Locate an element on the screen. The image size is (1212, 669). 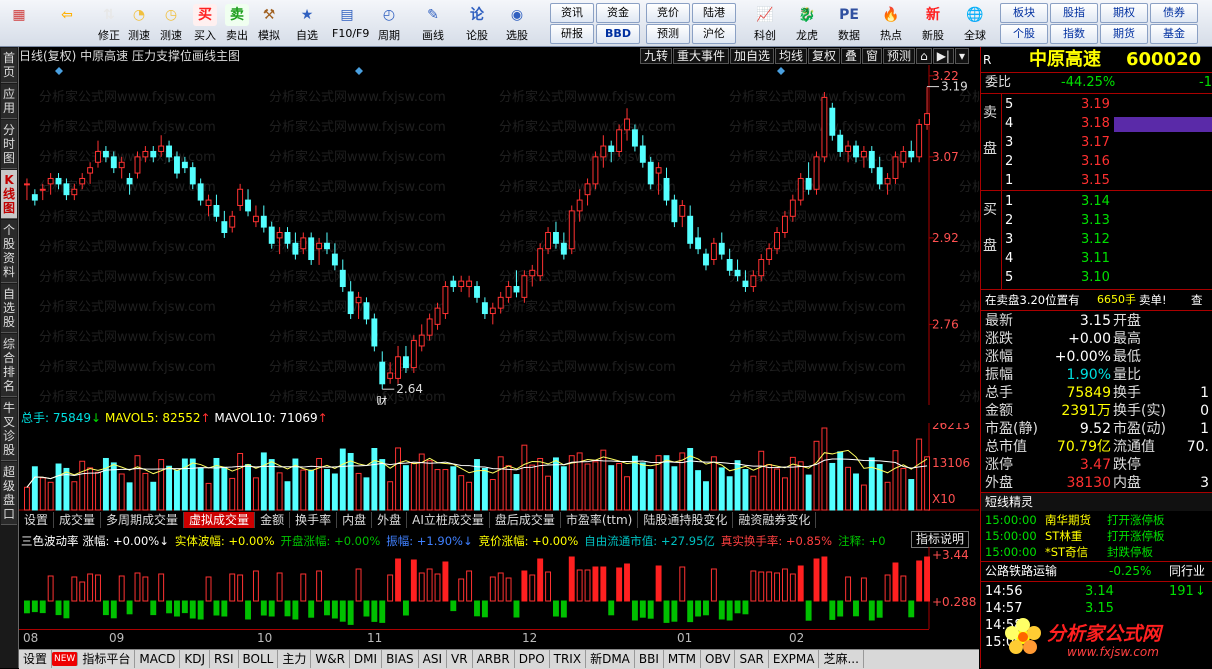
indicator-tab-1: NEW is located at coordinates (65, 659).